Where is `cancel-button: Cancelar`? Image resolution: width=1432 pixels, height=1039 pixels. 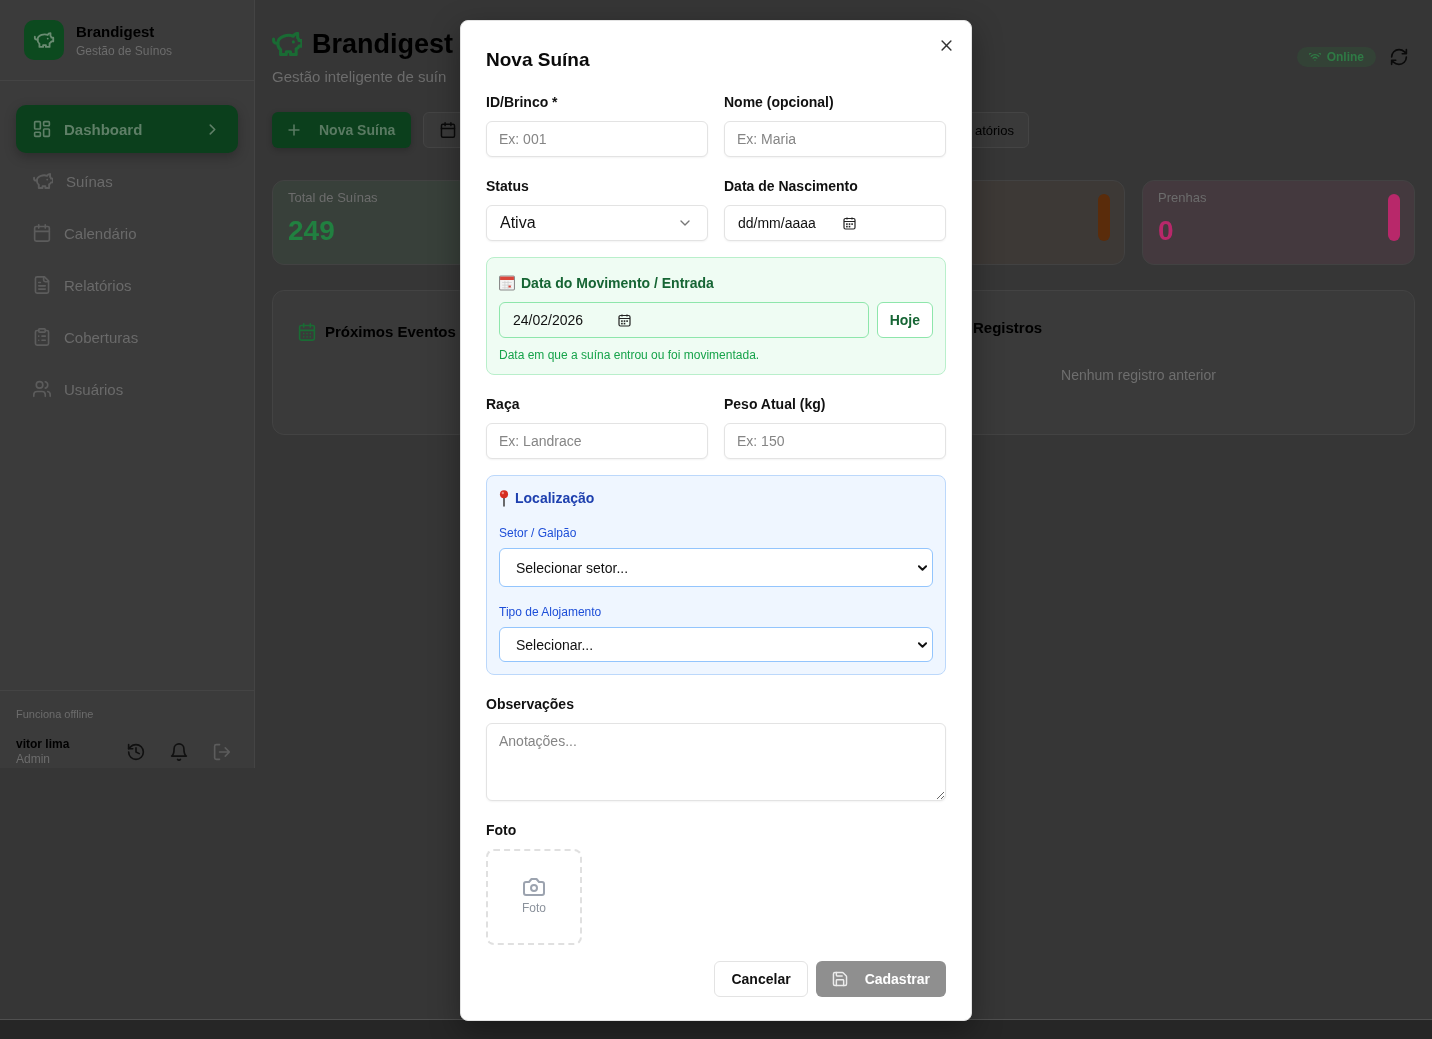
cancel-button: Cancelar is located at coordinates (761, 979).